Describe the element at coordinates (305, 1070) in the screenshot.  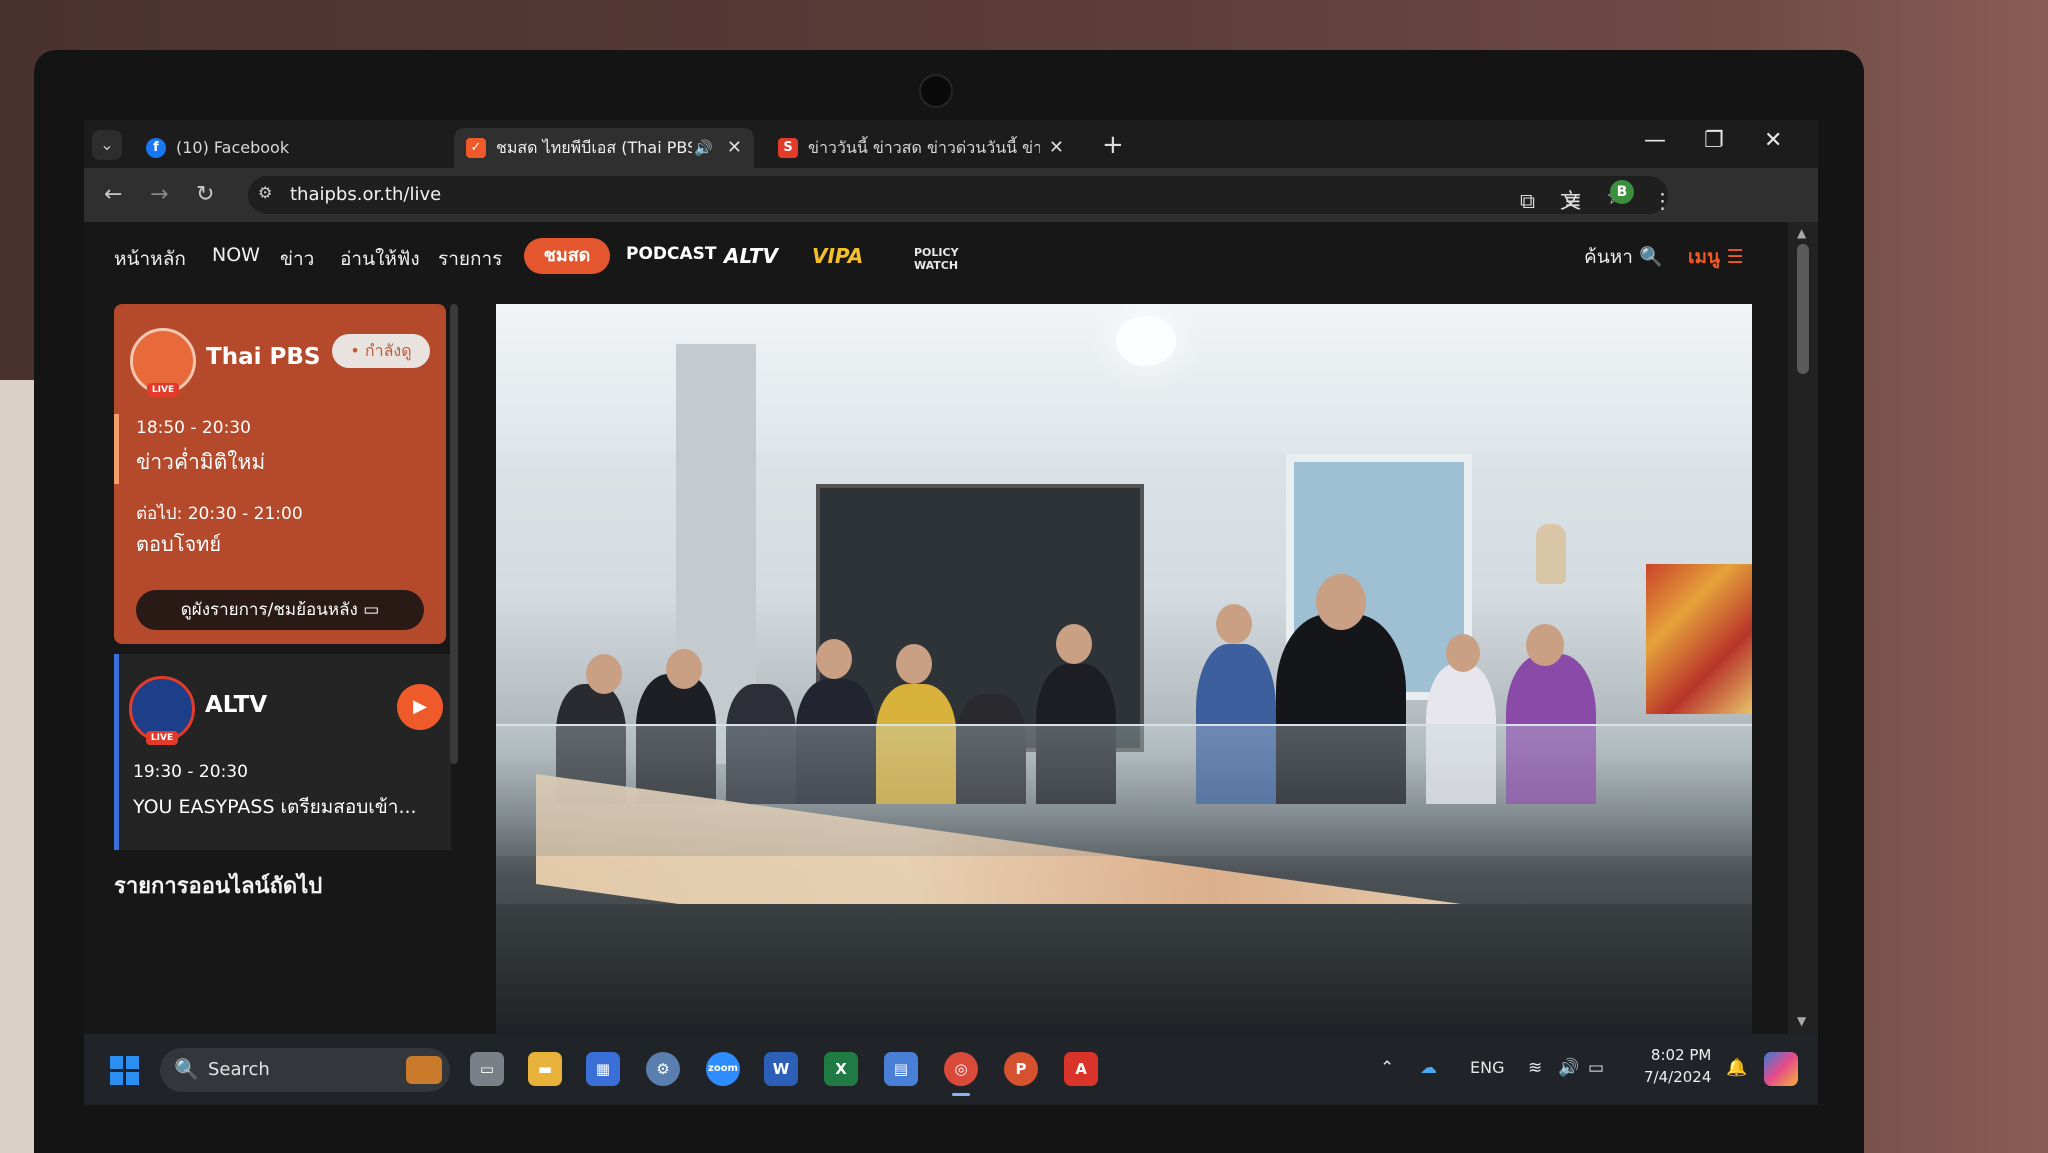
I see `taskbar-search: 🔍 Search` at that location.